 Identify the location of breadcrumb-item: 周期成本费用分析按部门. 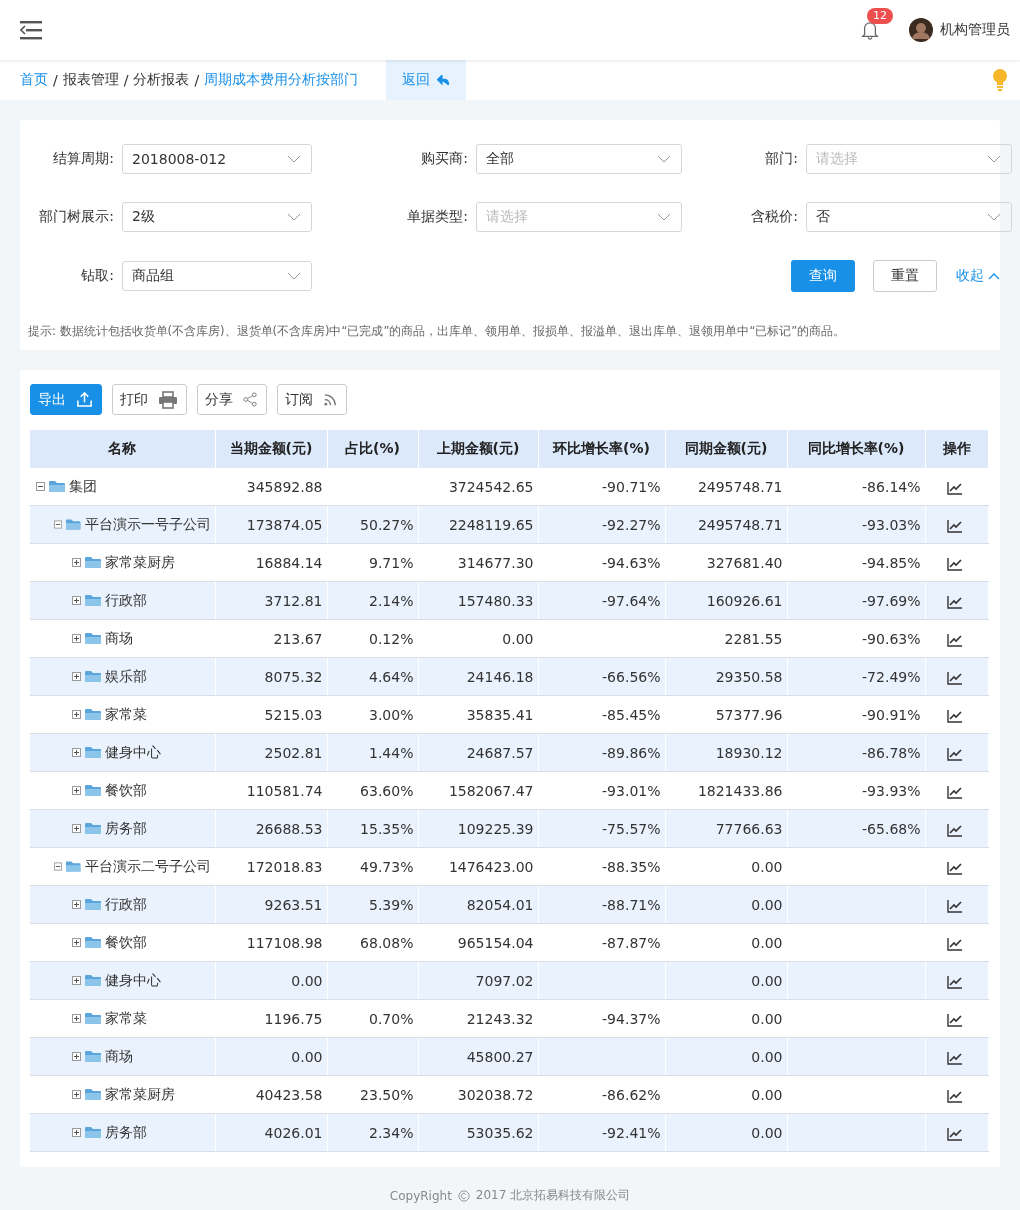
(281, 80).